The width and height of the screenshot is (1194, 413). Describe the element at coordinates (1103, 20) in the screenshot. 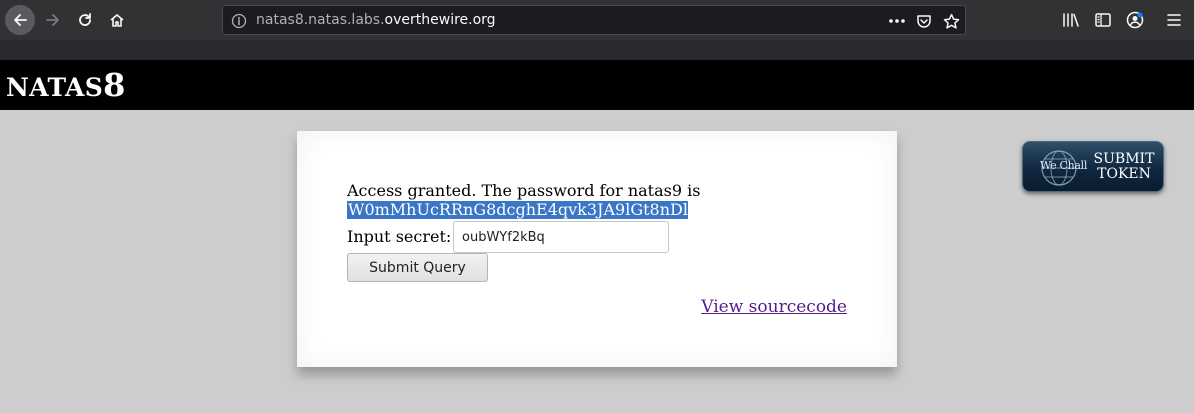

I see `sidebar-icon` at that location.